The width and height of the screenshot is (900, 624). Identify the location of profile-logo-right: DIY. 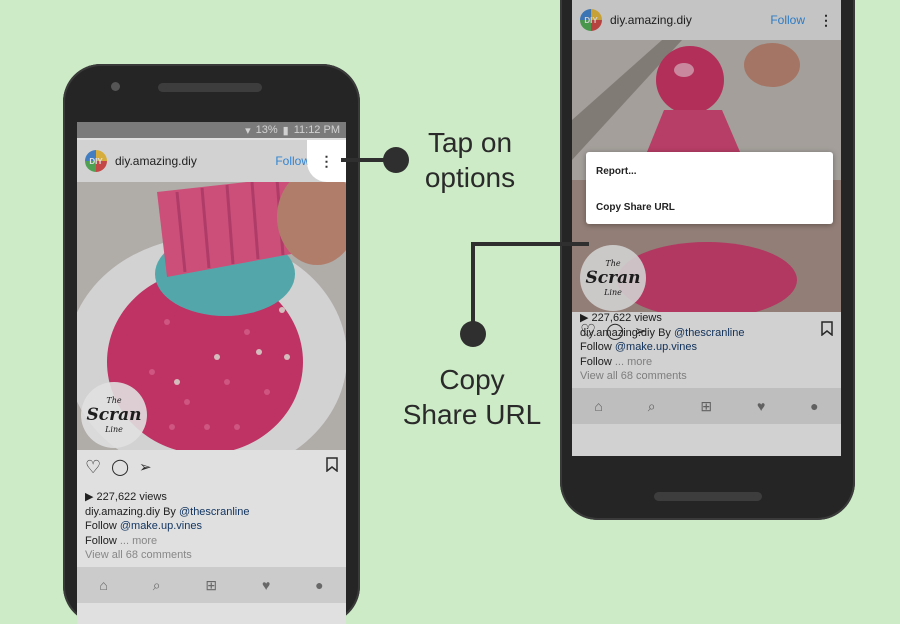
(591, 20).